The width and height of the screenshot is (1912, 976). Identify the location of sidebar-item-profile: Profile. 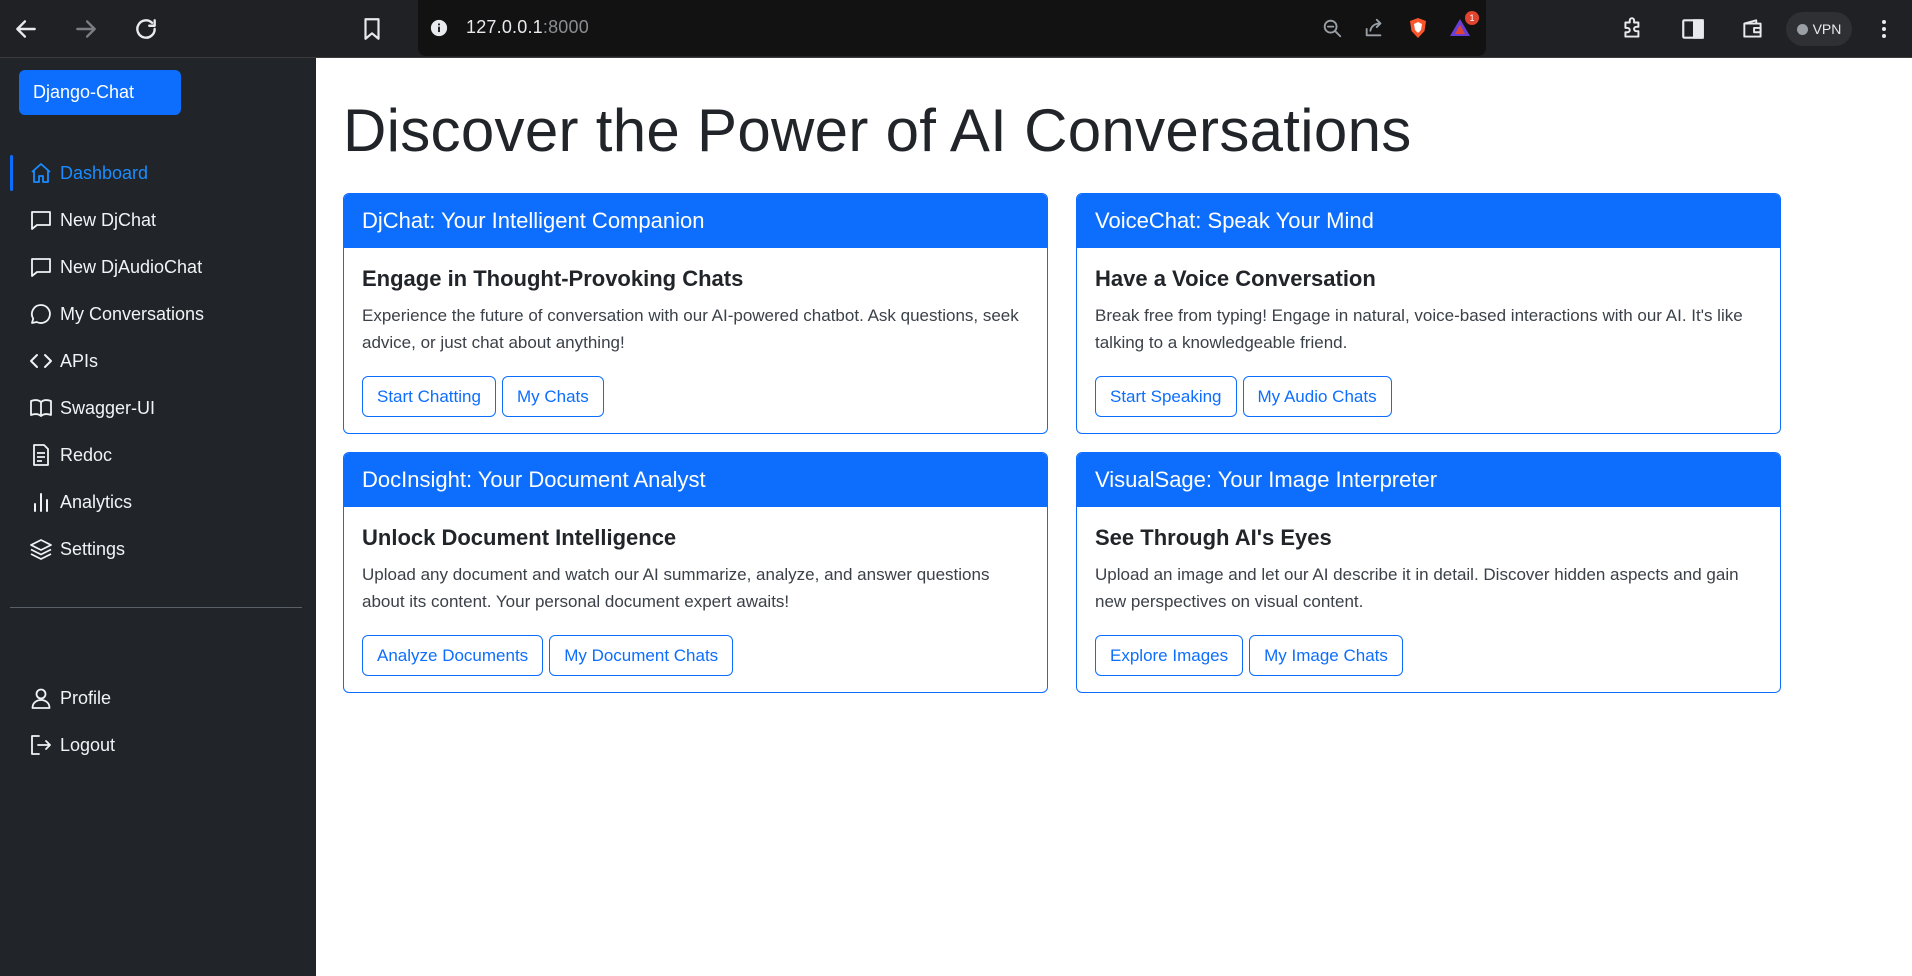
(158, 698).